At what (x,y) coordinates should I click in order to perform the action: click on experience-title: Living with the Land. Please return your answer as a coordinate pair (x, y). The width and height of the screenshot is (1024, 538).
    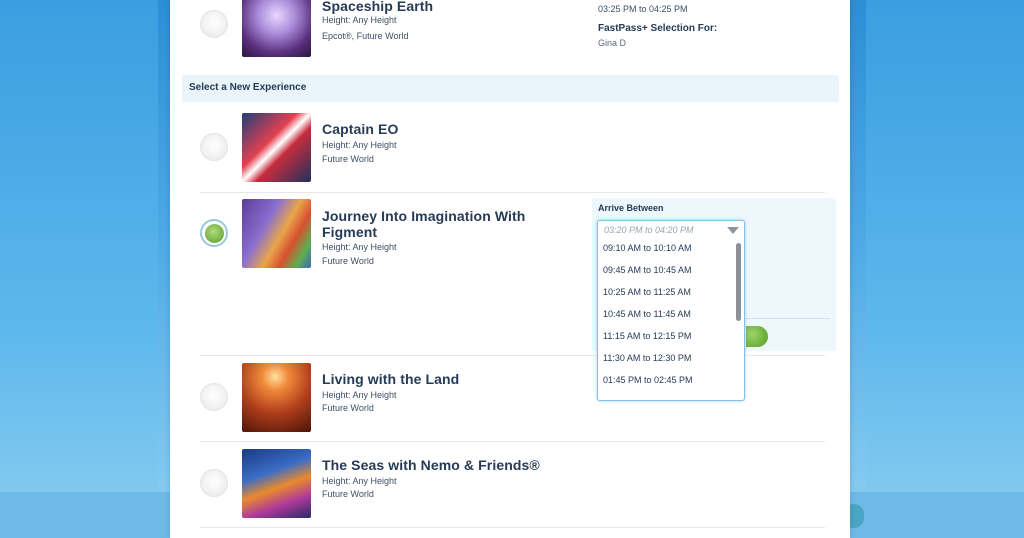
    Looking at the image, I should click on (391, 379).